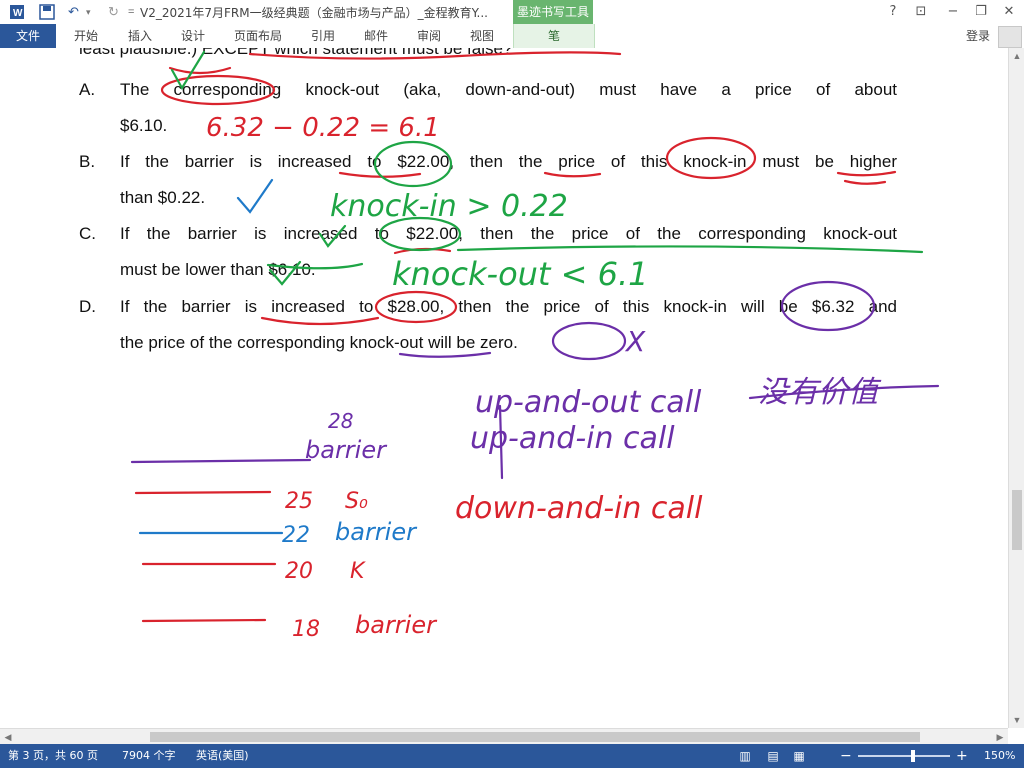 The height and width of the screenshot is (768, 1024). I want to click on handwriting-up-in: up-and-in call, so click(572, 438).